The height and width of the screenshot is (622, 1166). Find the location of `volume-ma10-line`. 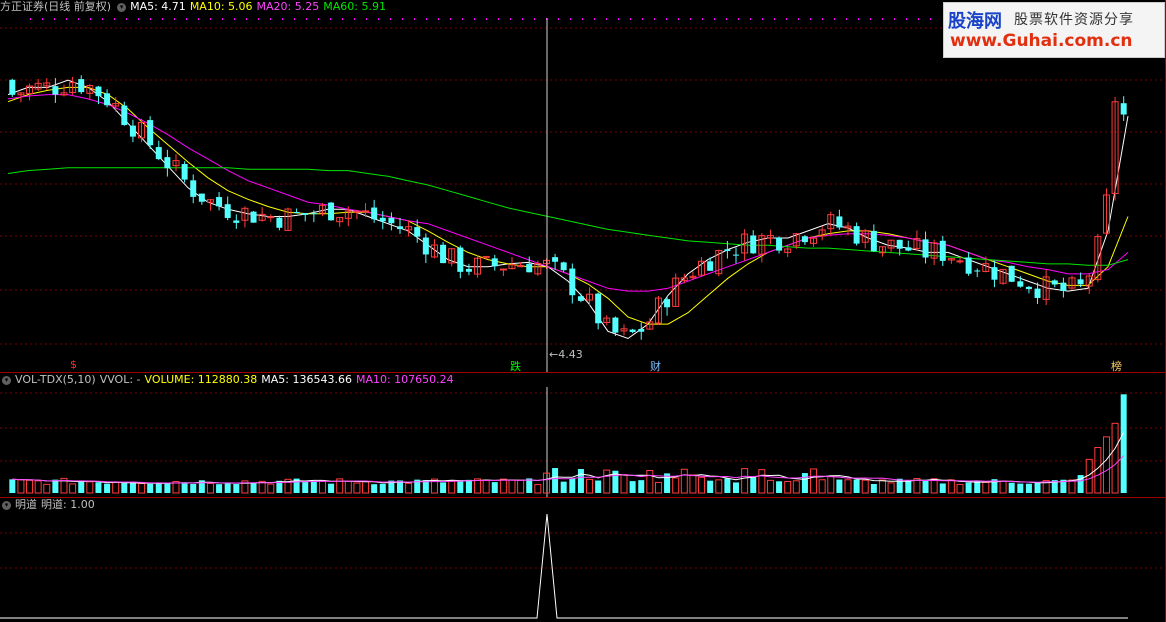

volume-ma10-line is located at coordinates (568, 469).